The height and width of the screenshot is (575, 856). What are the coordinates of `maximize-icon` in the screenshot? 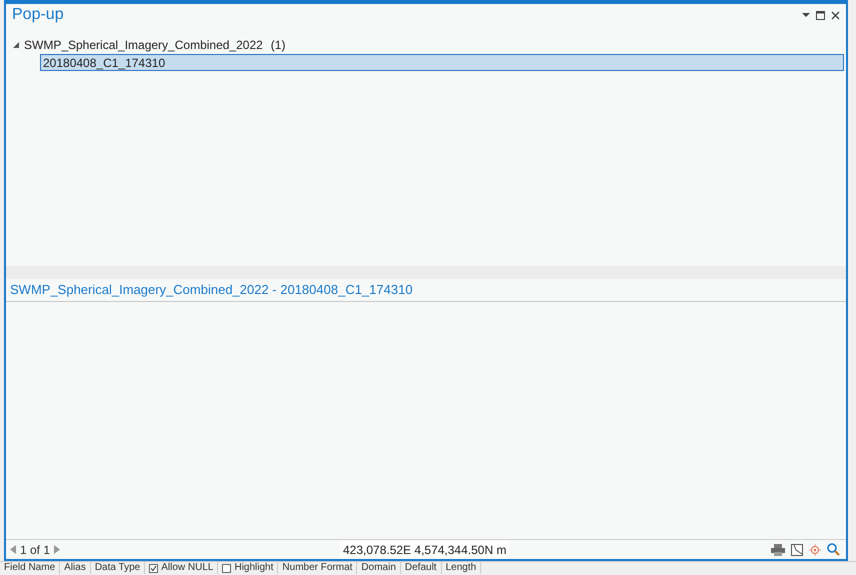 It's located at (820, 15).